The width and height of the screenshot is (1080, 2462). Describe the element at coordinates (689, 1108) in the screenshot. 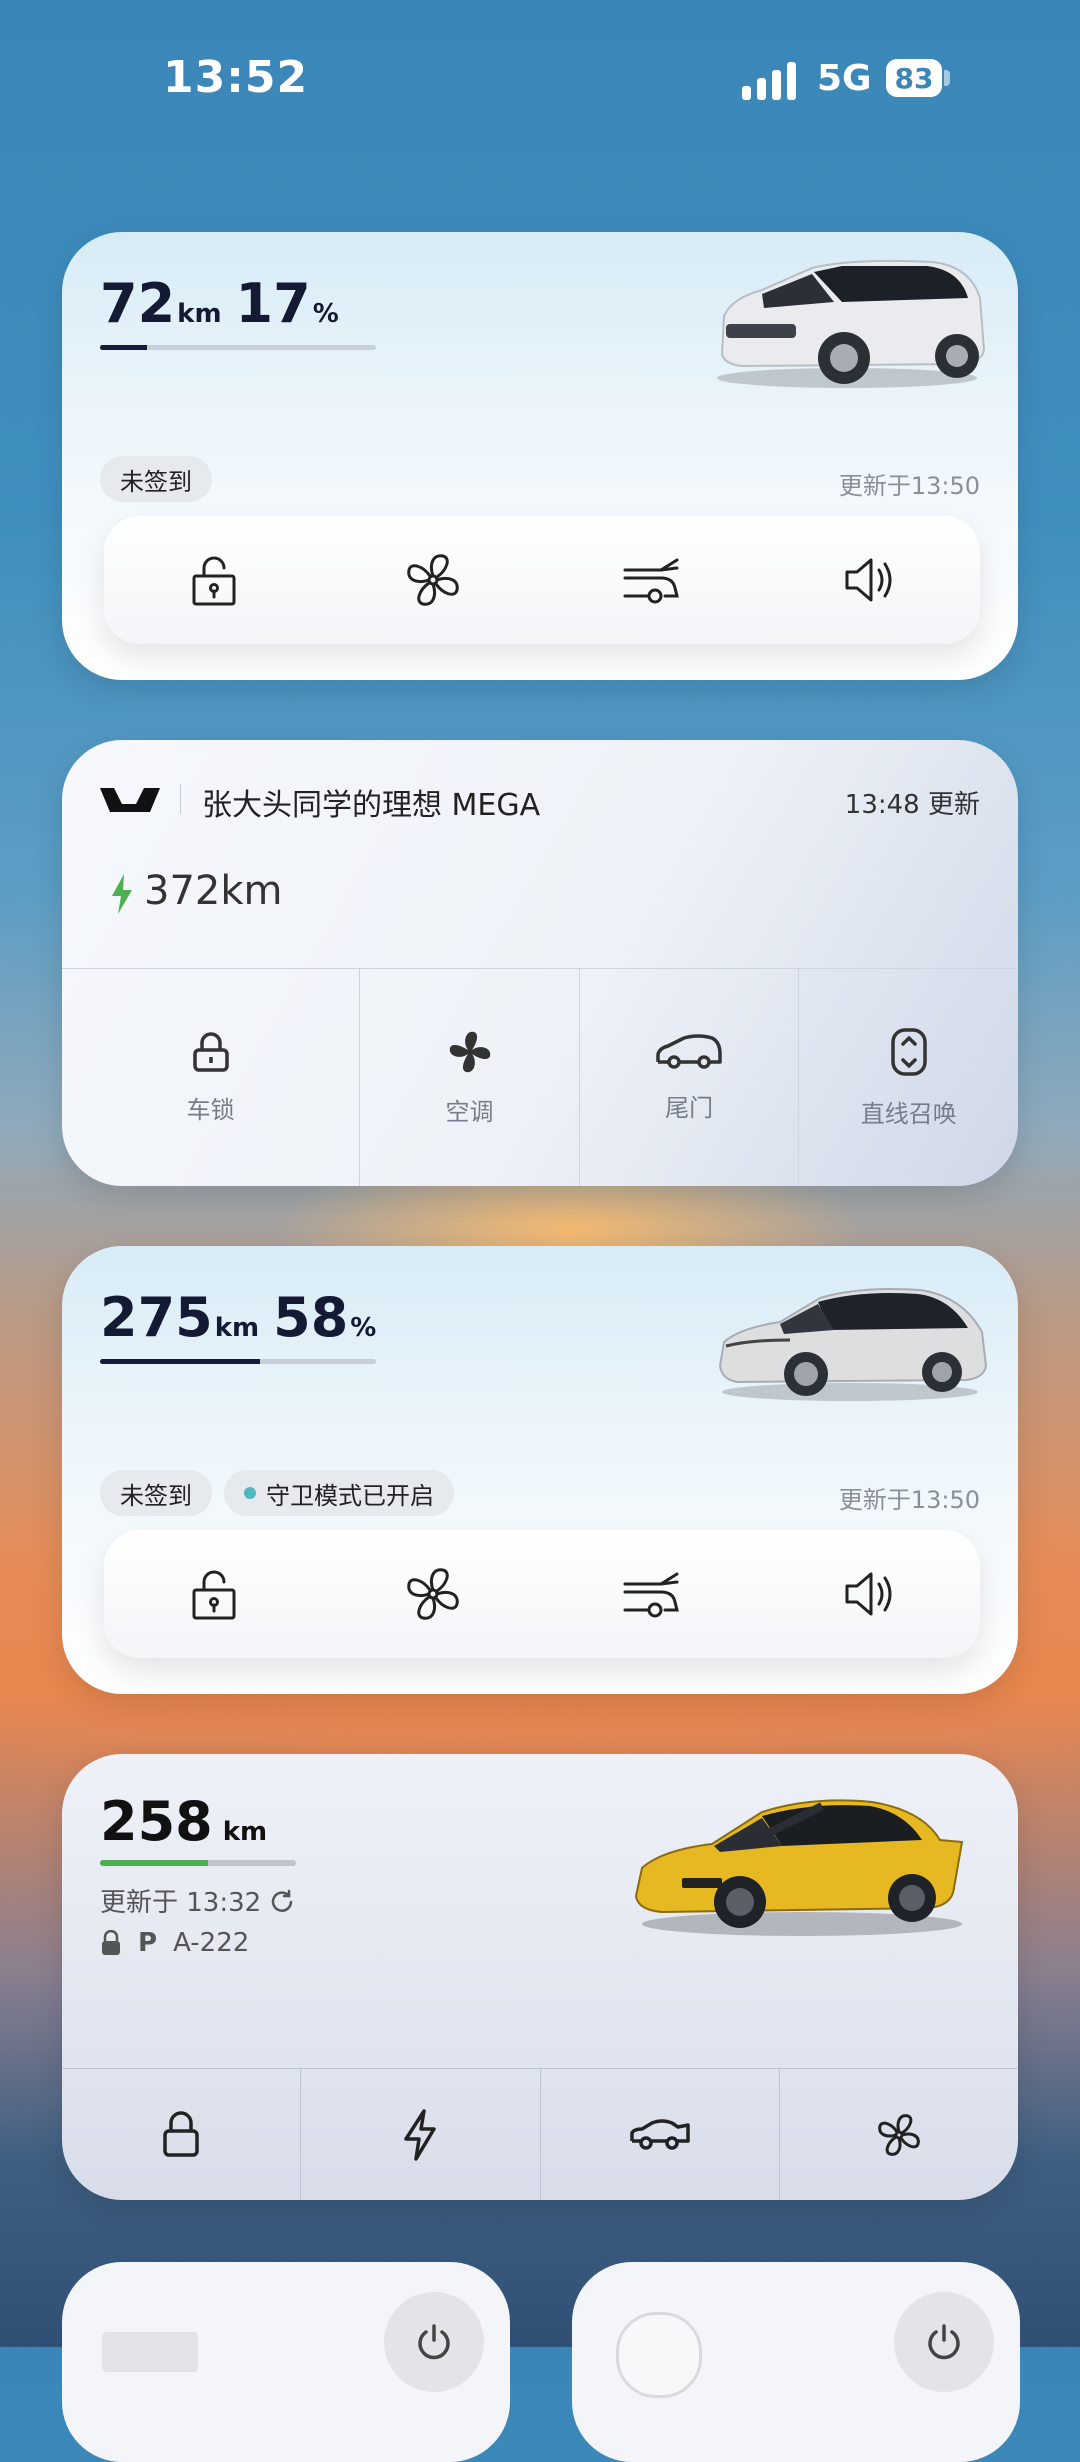

I see `tailgate-label: 尾门` at that location.